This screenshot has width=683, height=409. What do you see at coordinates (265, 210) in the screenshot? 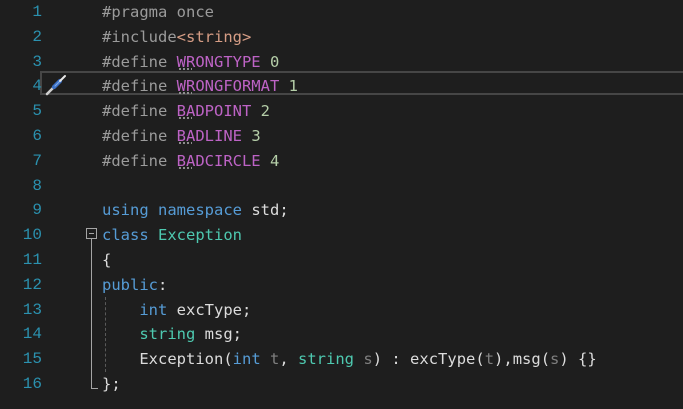
I see `code-token: std;` at bounding box center [265, 210].